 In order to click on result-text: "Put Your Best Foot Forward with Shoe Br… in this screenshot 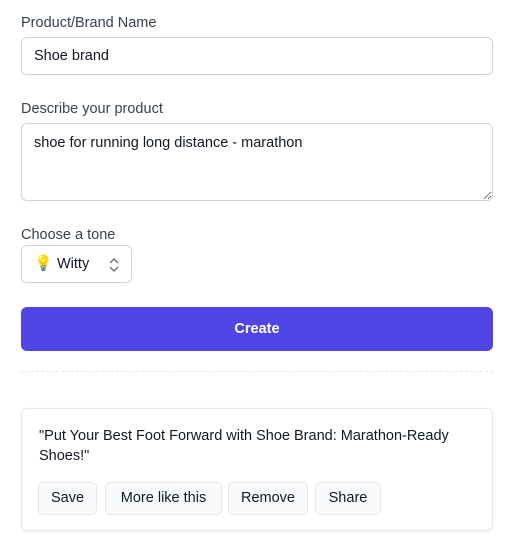, I will do `click(244, 446)`.